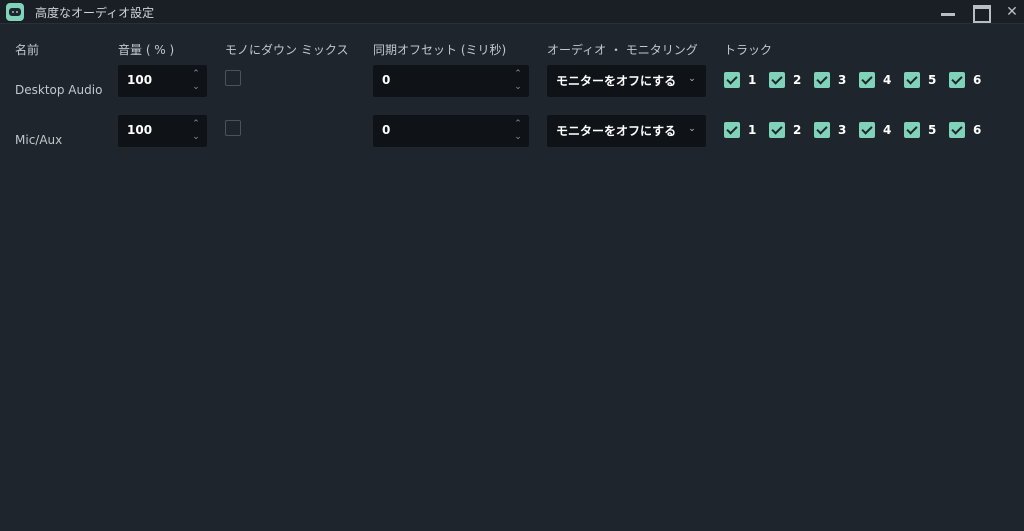  Describe the element at coordinates (162, 81) in the screenshot. I see `volume-input-desktop-audio: 100 ⌃ ⌄` at that location.